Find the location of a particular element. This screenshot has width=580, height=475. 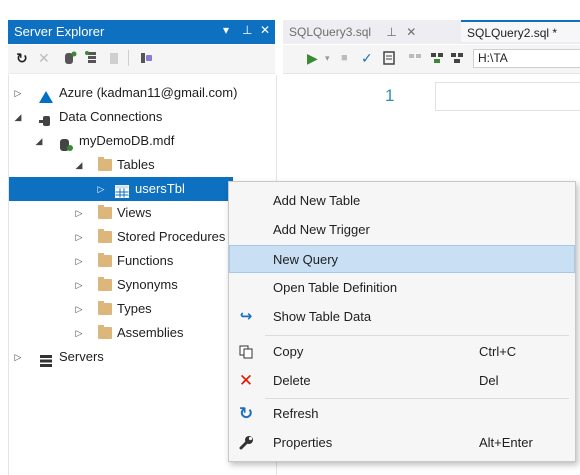

azure-icon is located at coordinates (46, 95).